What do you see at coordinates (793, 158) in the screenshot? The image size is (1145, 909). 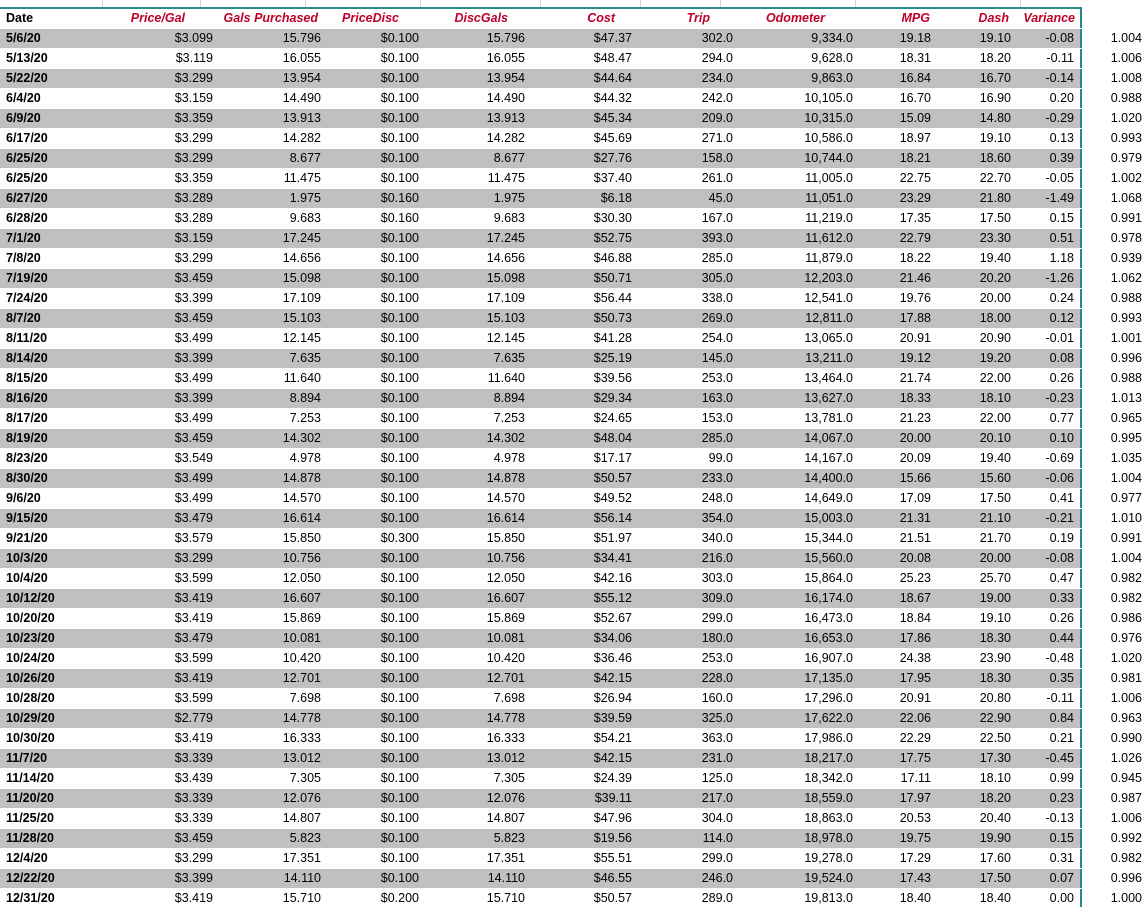 I see `cell-odometer: 10,744.0` at bounding box center [793, 158].